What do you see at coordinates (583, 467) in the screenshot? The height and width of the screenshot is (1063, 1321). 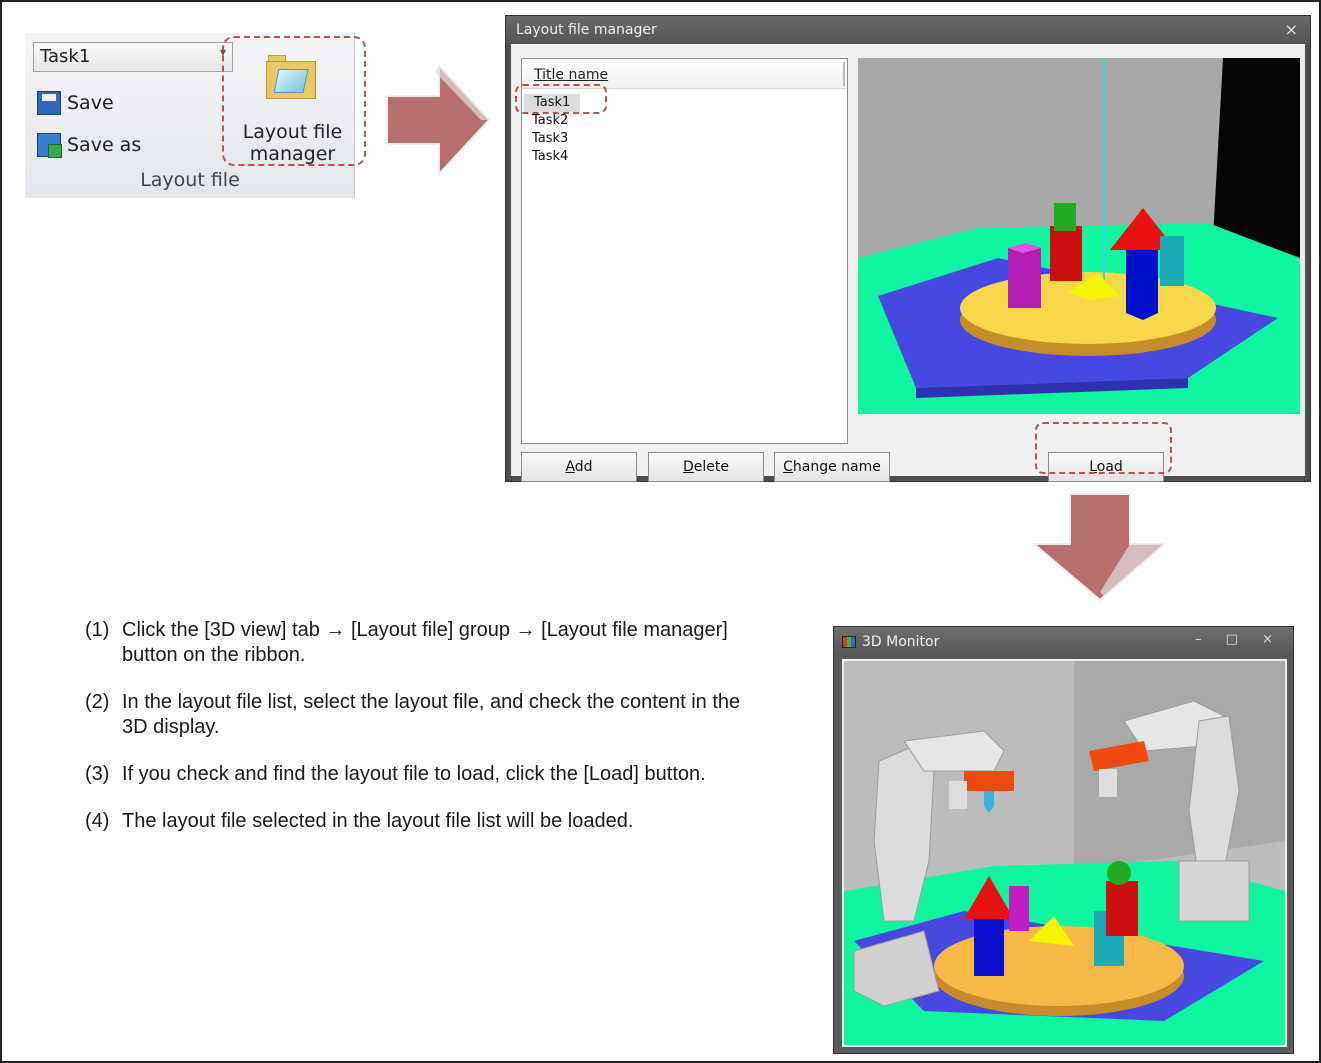 I see `add-rest: dd` at bounding box center [583, 467].